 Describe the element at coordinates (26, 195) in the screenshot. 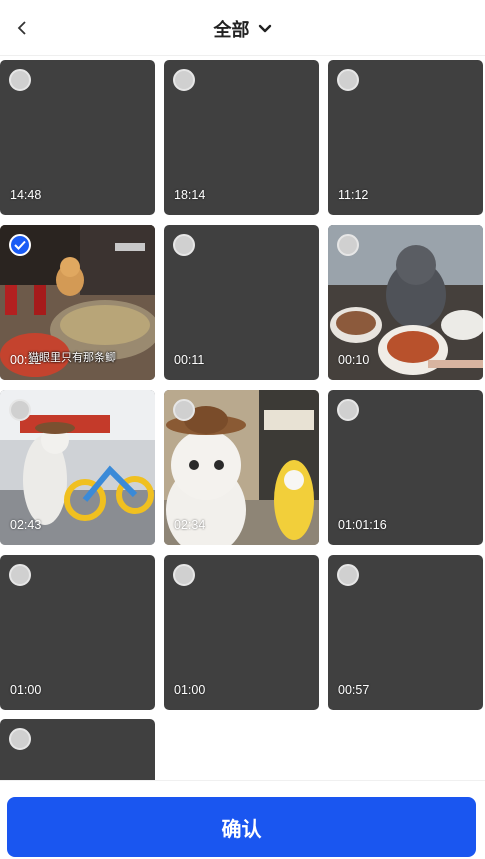

I see `video-duration: 14:48` at that location.